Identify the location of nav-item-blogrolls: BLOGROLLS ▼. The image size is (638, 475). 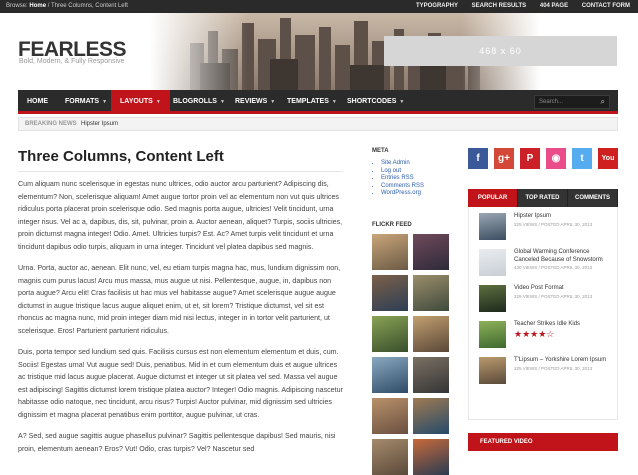
(199, 102).